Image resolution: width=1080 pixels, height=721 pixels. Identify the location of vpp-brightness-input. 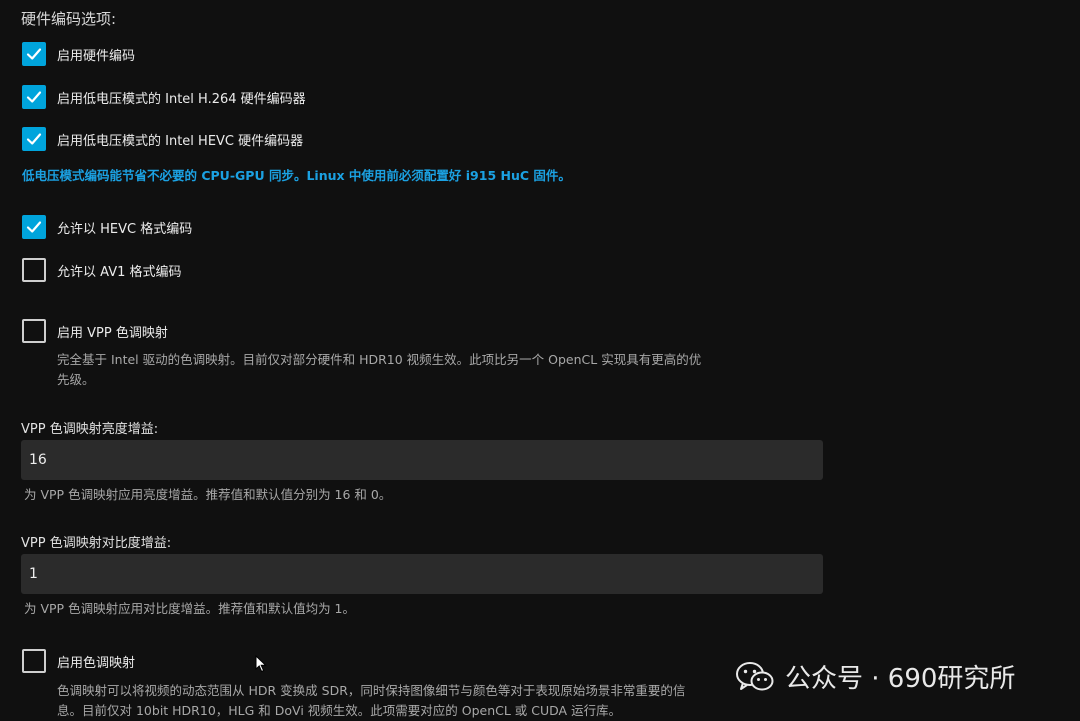
(422, 460).